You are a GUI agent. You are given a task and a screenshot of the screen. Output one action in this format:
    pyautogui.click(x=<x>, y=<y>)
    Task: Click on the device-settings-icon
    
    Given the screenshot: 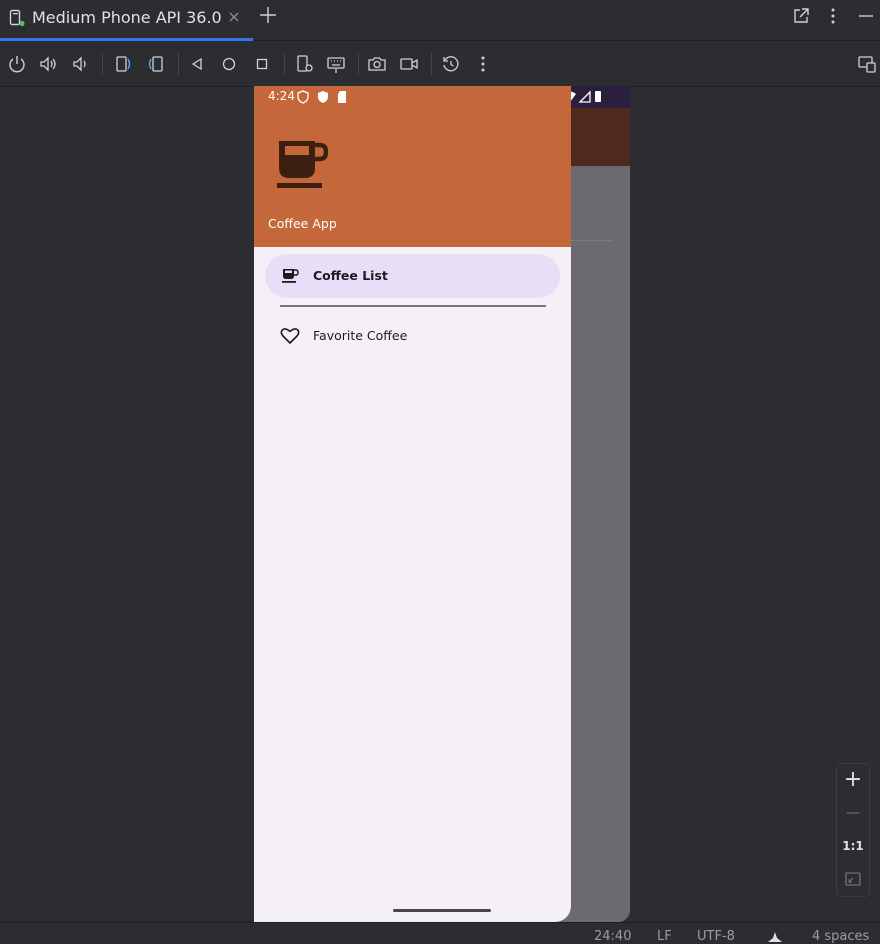 What is the action you would take?
    pyautogui.click(x=305, y=64)
    